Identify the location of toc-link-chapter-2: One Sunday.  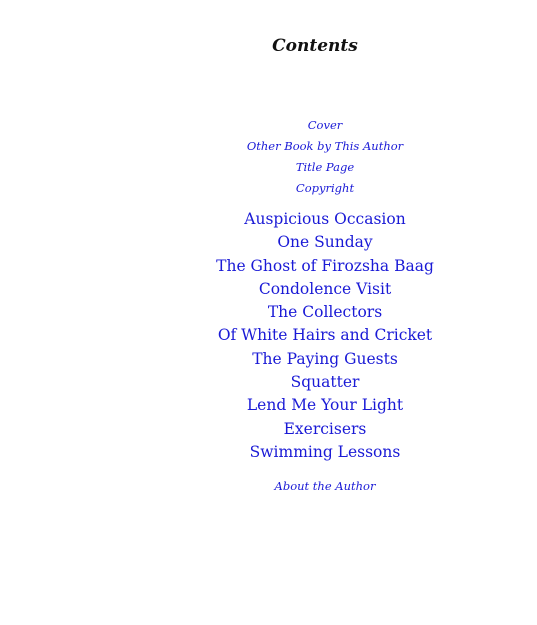
(268, 242).